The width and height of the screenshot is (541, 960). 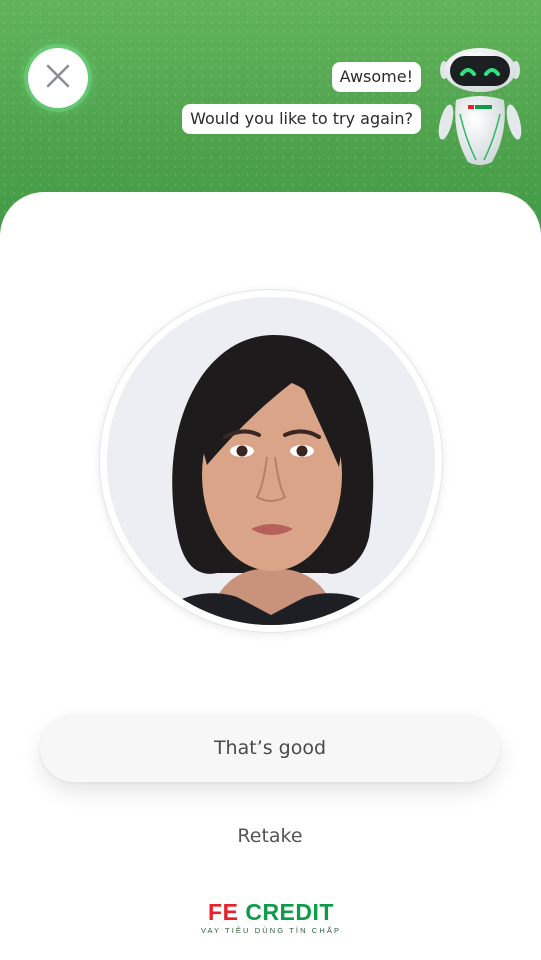 I want to click on robot-assistant-icon, so click(x=480, y=108).